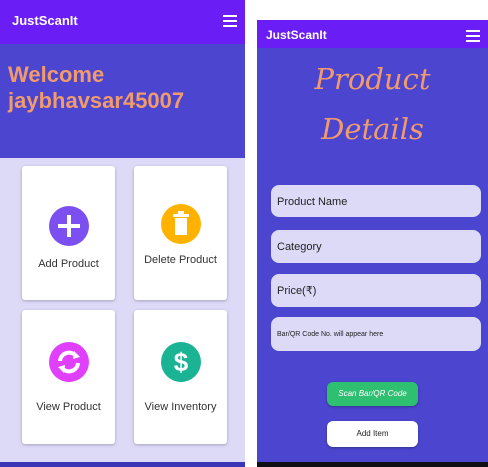 The image size is (488, 467). I want to click on status-area, so click(372, 10).